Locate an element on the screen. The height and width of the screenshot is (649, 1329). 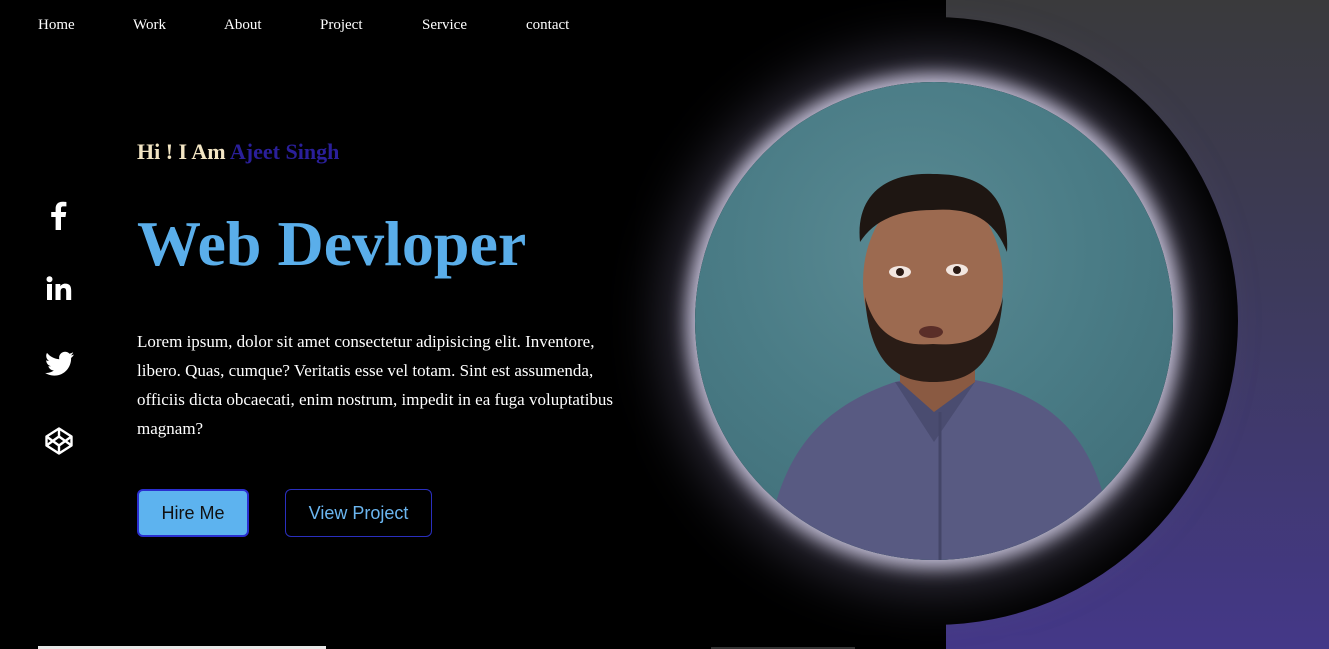
nav-work: Work is located at coordinates (149, 25).